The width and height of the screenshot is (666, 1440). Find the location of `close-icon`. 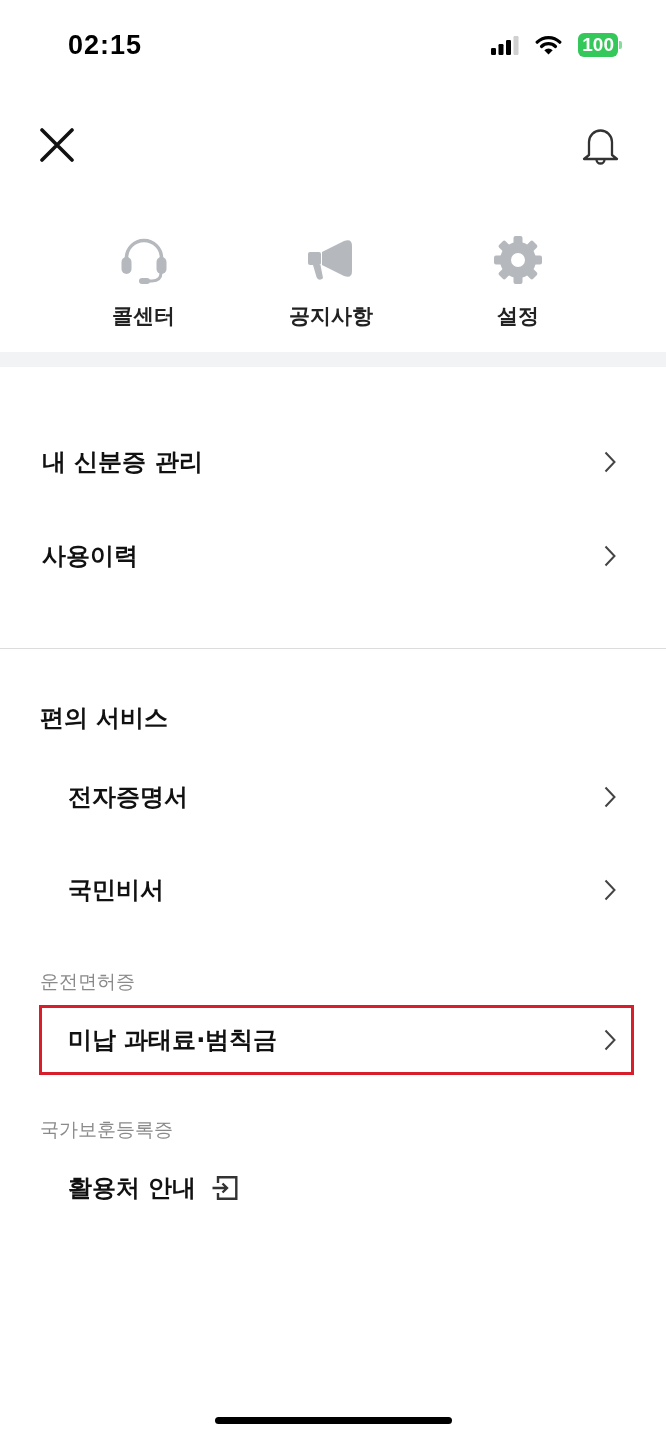

close-icon is located at coordinates (57, 145).